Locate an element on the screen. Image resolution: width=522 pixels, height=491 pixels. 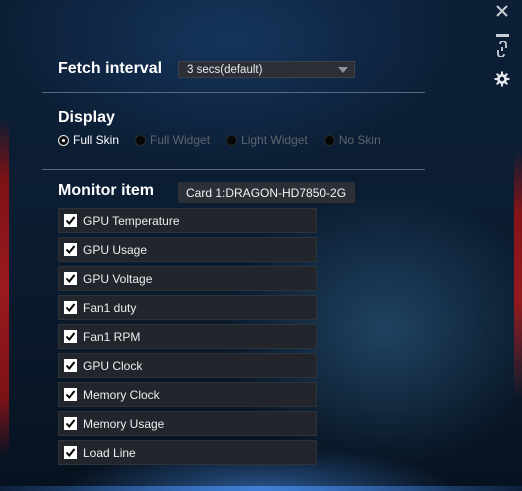
monitor-item-memory-clock: Memory Clock is located at coordinates (187, 394).